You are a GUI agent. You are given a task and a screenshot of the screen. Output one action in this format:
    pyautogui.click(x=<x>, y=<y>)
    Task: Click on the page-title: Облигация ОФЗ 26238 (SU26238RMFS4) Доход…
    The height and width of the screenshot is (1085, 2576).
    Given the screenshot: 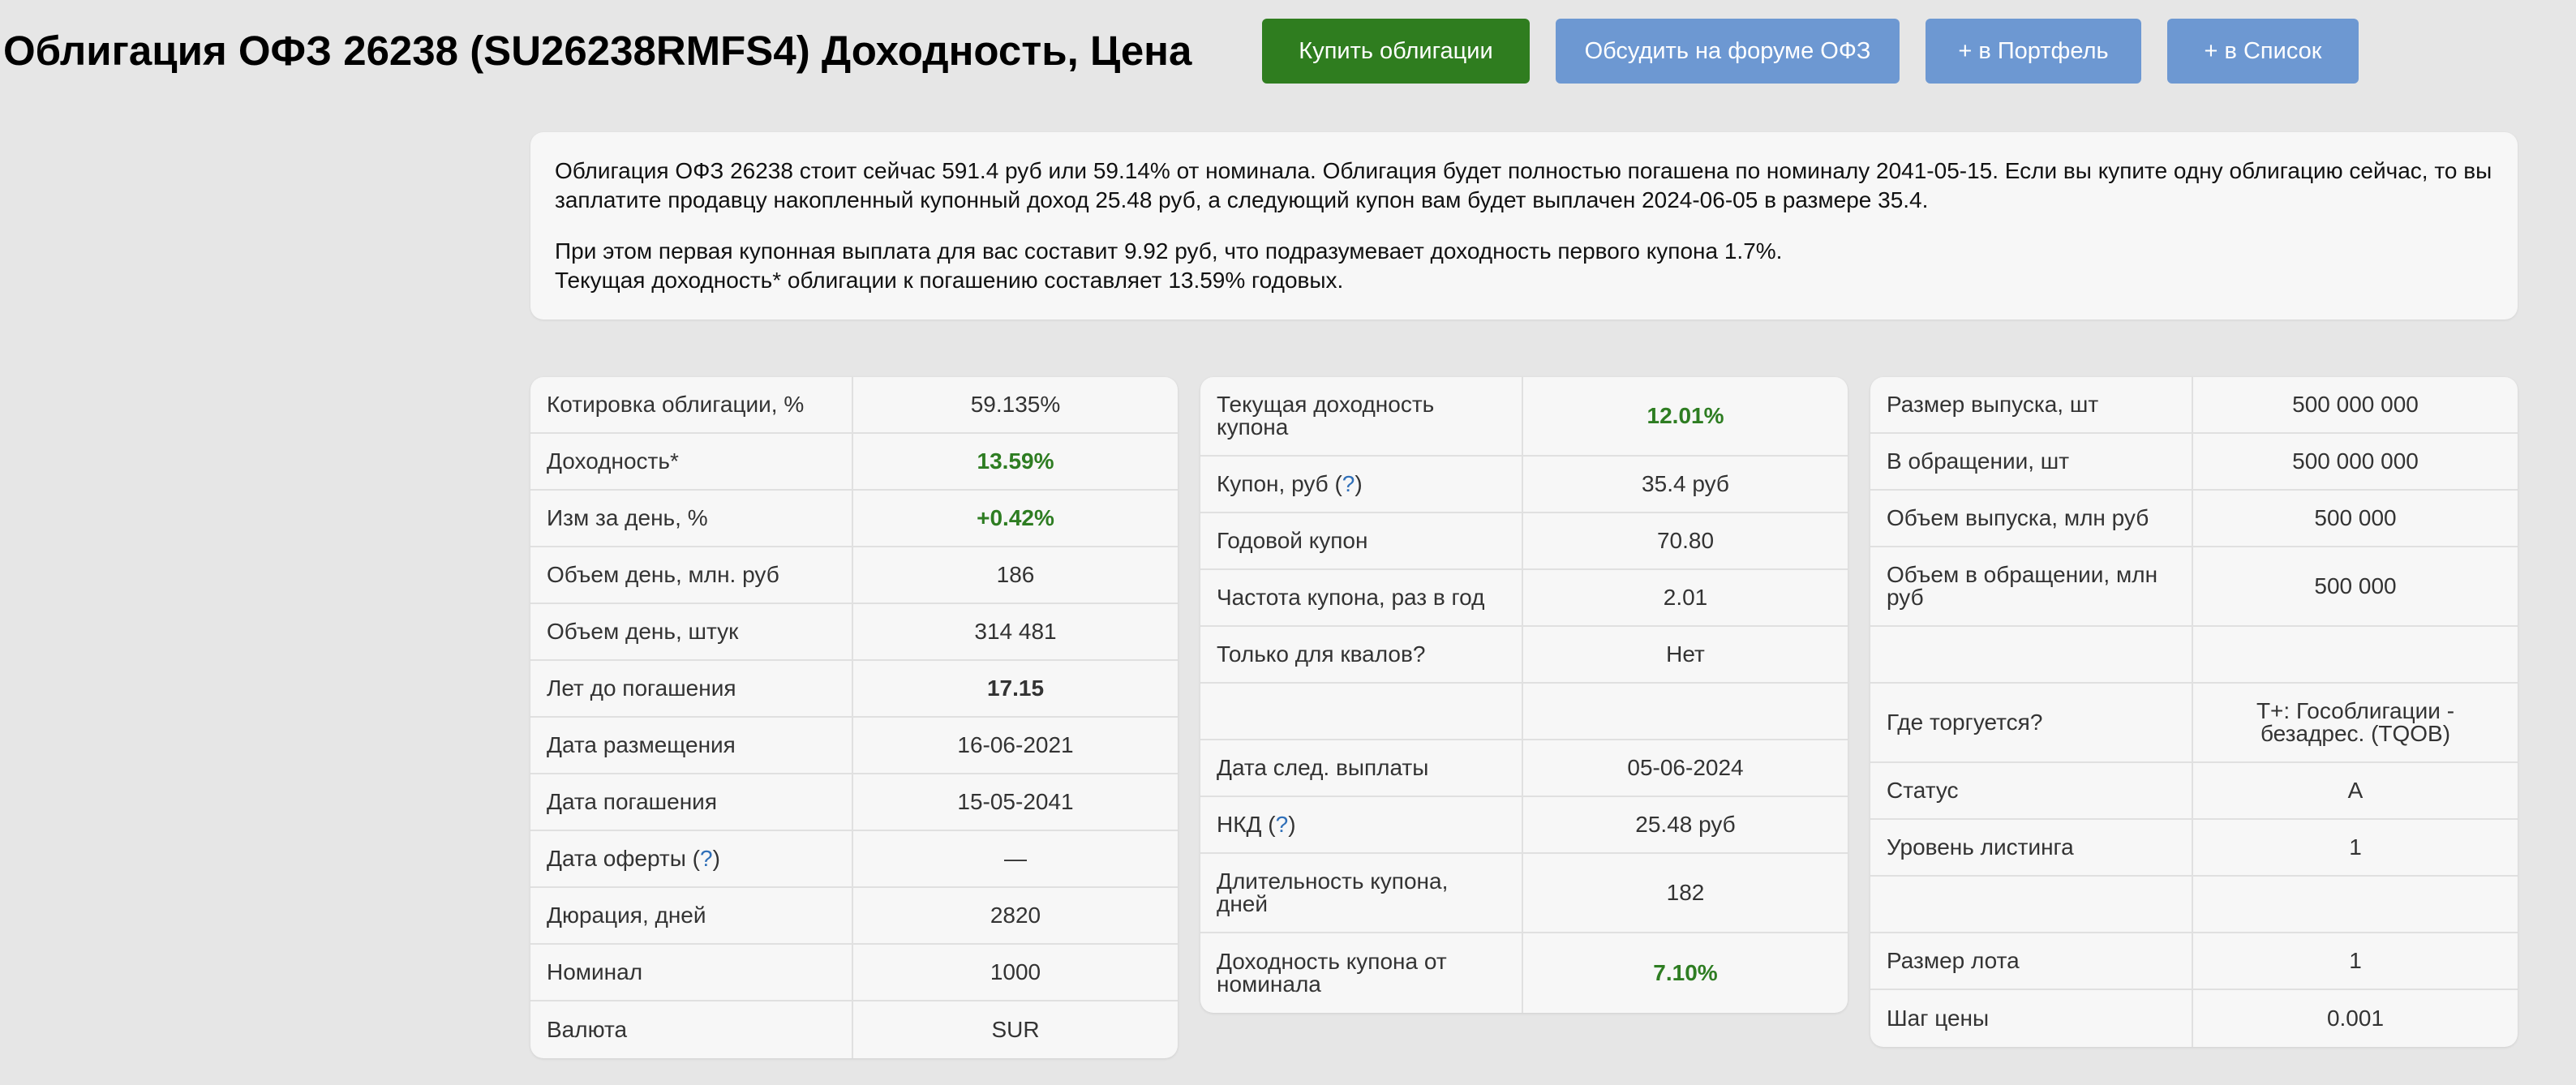 What is the action you would take?
    pyautogui.click(x=597, y=51)
    